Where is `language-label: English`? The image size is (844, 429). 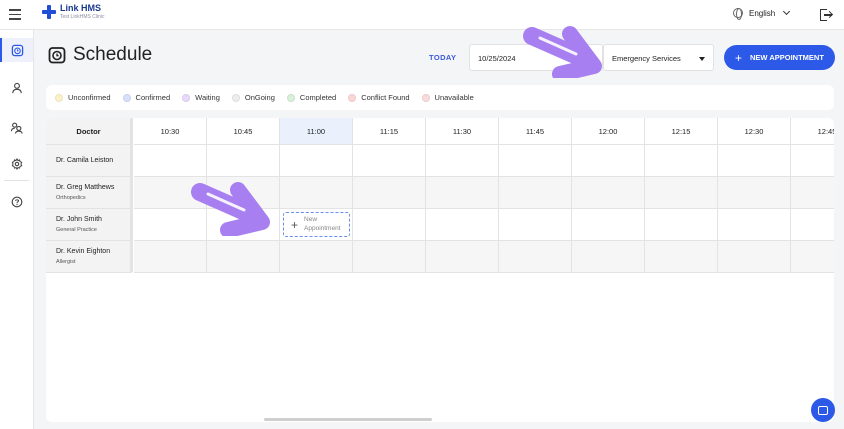
language-label: English is located at coordinates (762, 13).